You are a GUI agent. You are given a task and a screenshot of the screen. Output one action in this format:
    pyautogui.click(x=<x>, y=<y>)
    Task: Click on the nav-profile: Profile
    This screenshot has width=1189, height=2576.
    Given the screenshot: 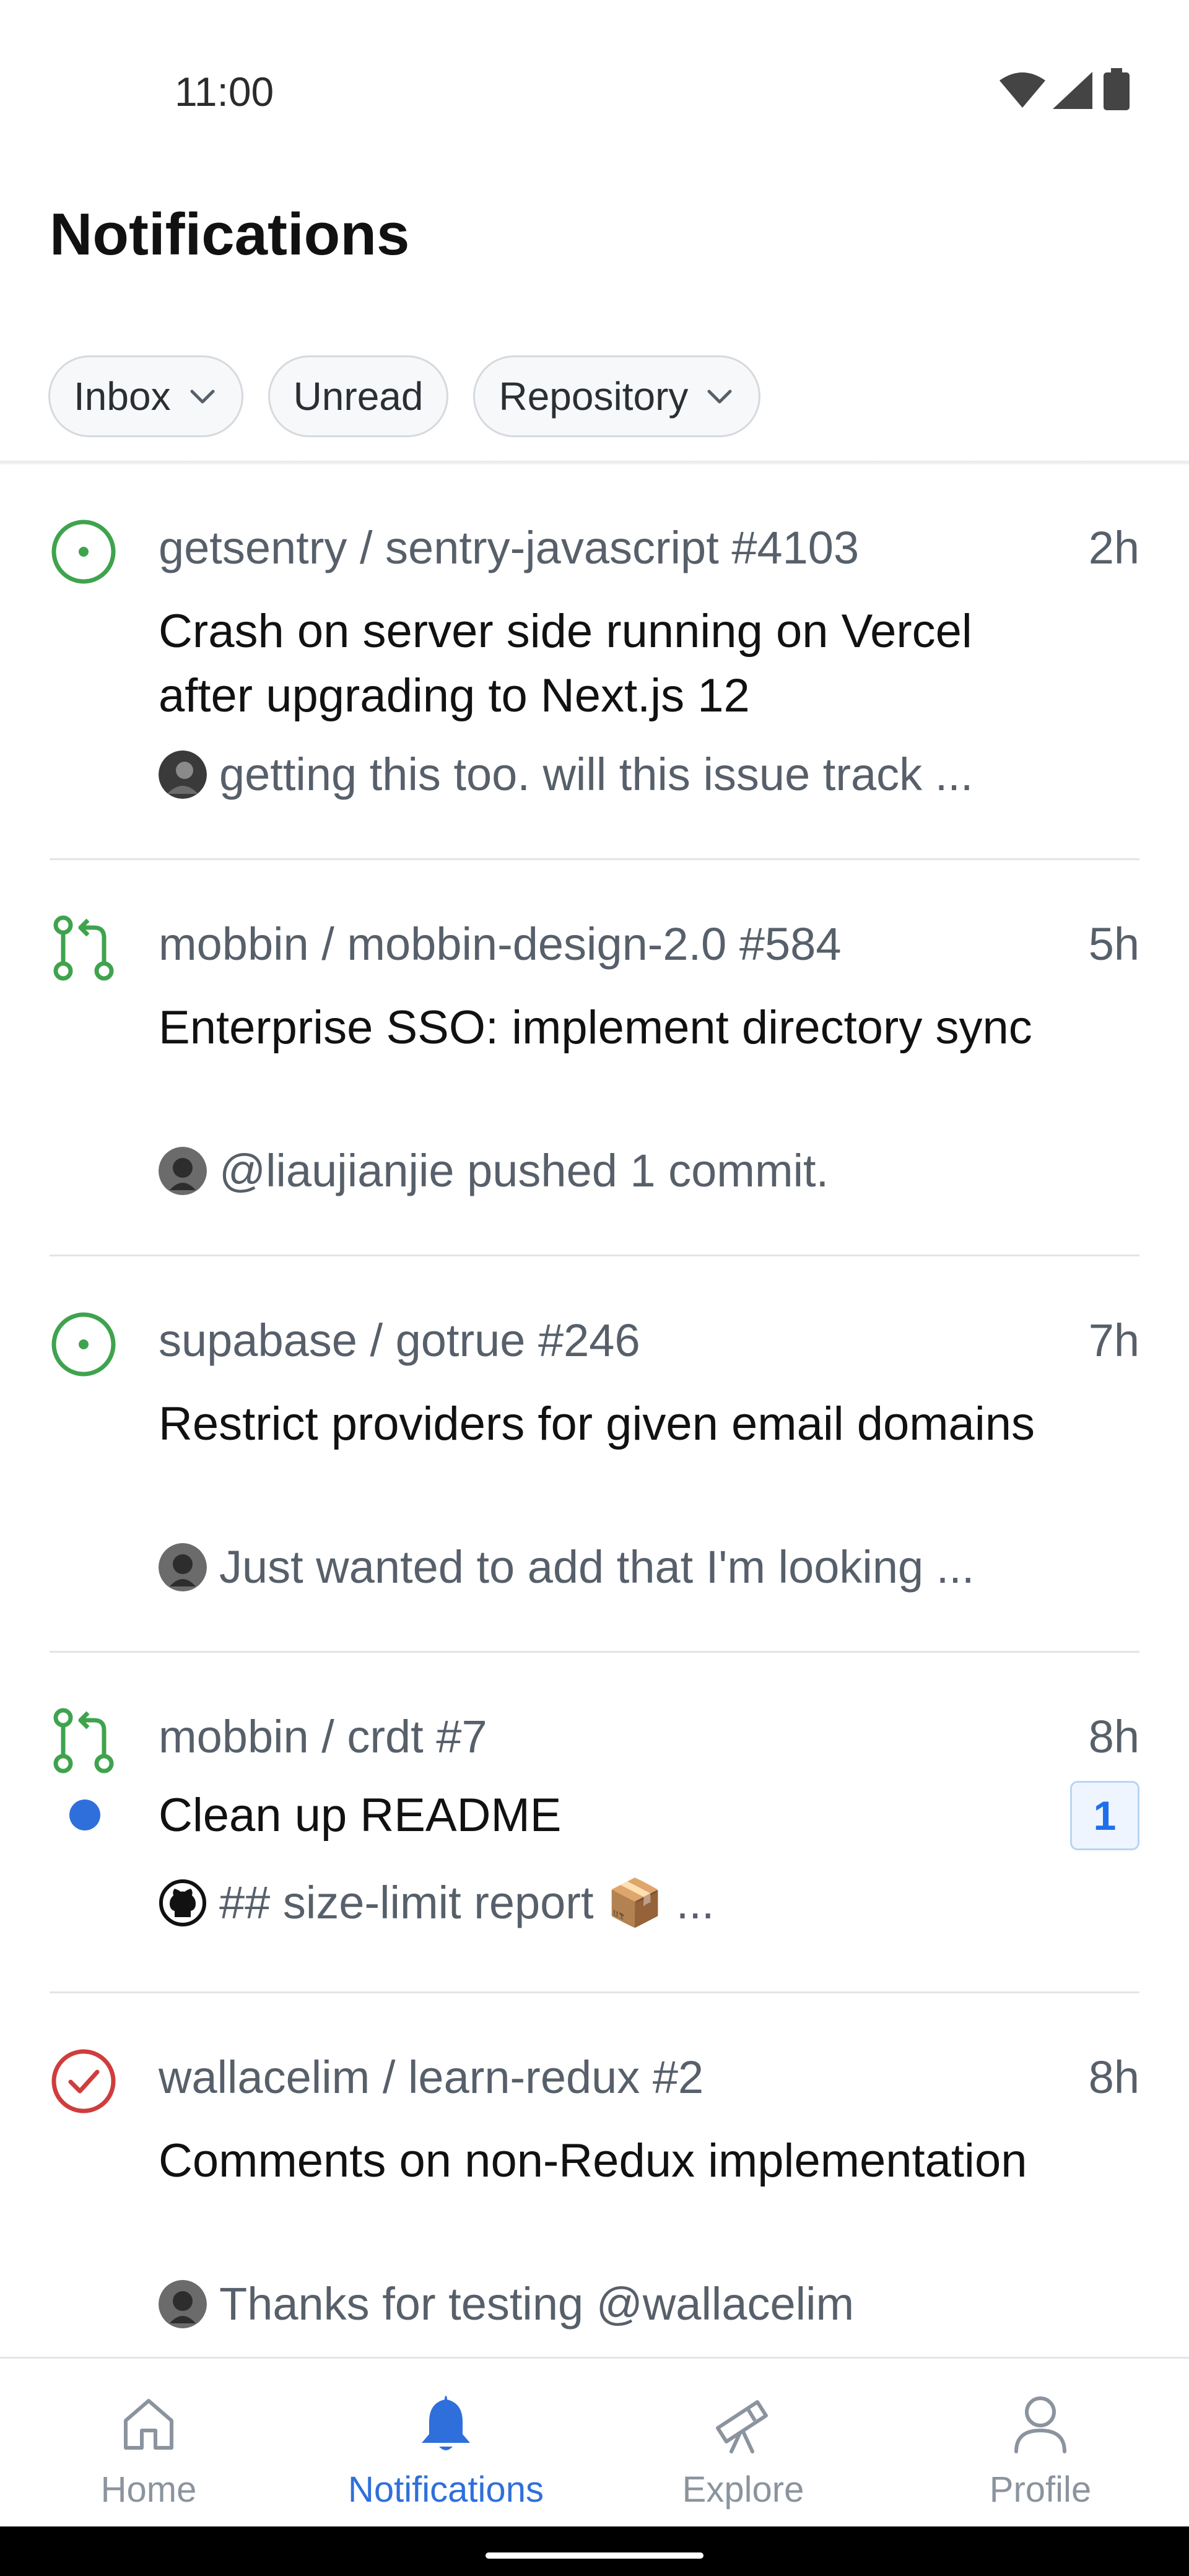 What is the action you would take?
    pyautogui.click(x=1040, y=2443)
    